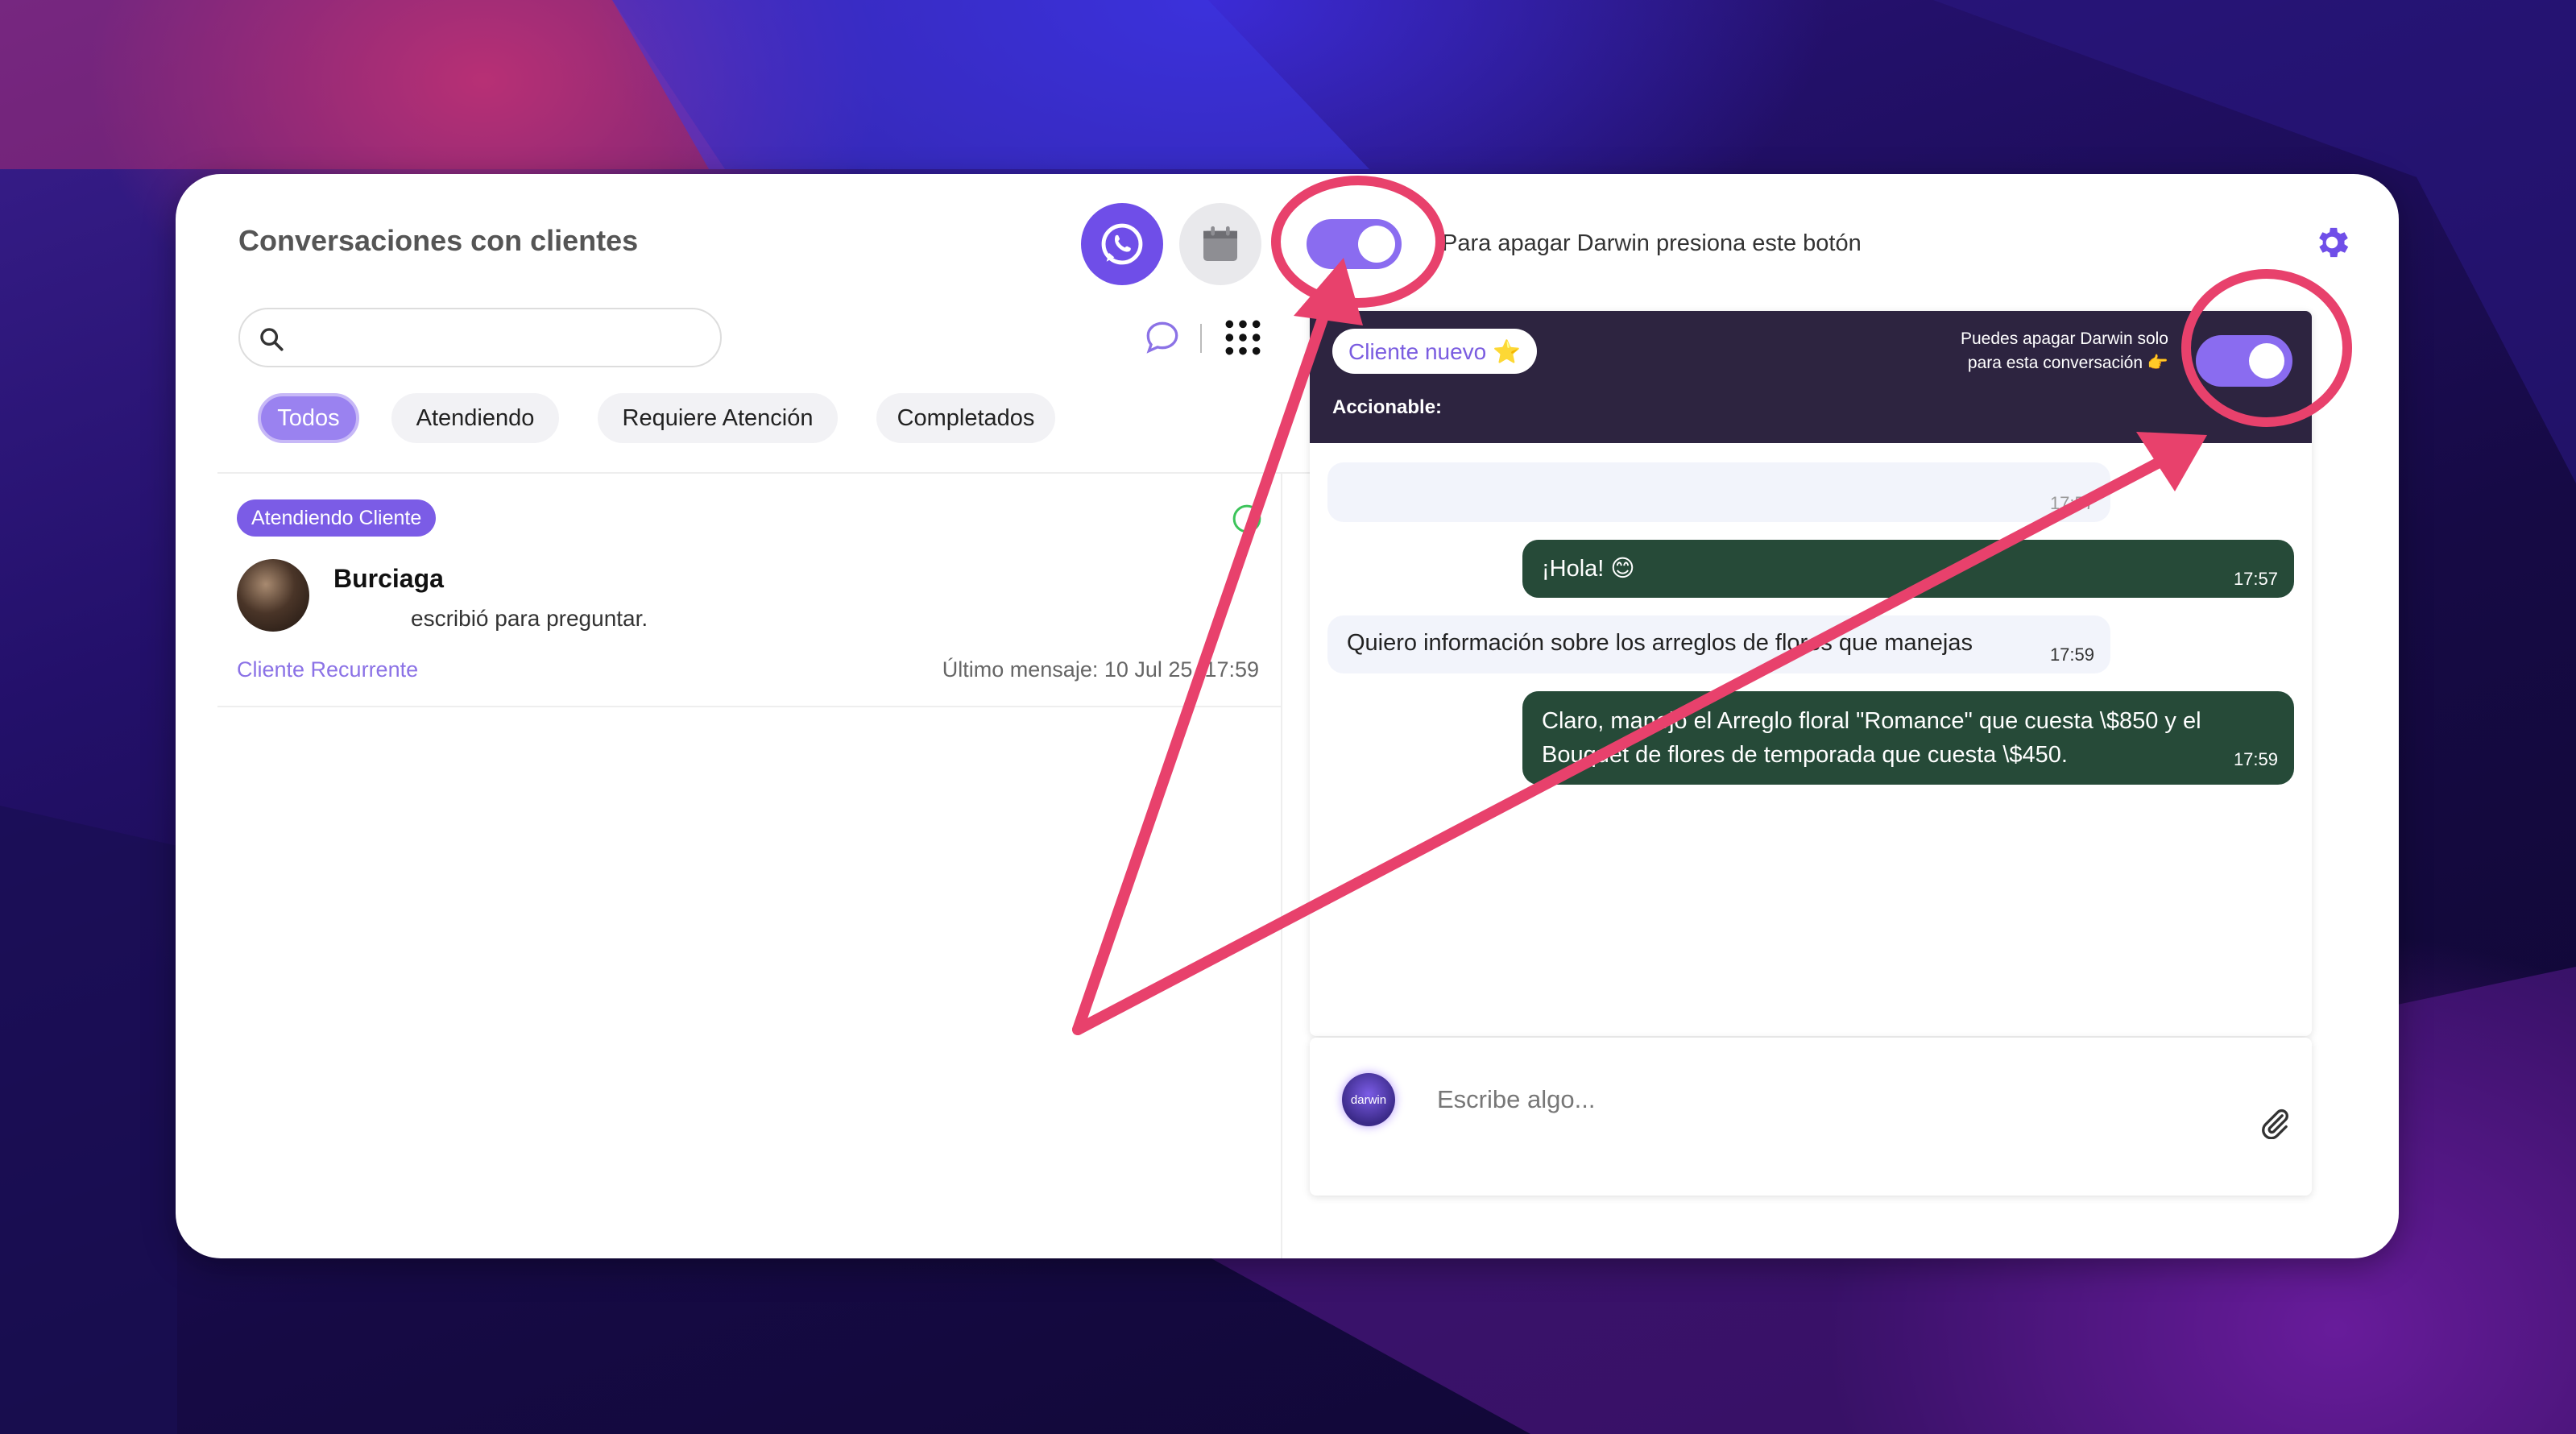  What do you see at coordinates (475, 418) in the screenshot?
I see `tab-atendiendo: Atendiendo` at bounding box center [475, 418].